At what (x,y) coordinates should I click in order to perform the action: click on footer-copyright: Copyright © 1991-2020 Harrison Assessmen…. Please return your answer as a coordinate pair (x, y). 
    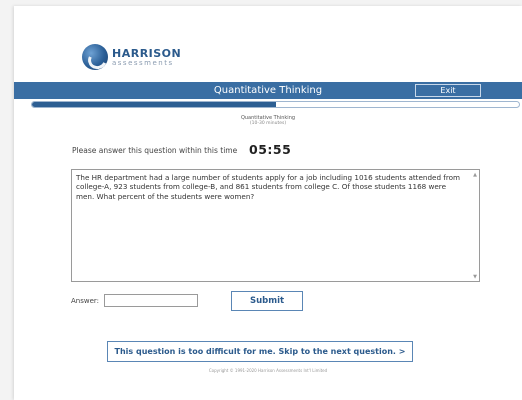
    Looking at the image, I should click on (268, 370).